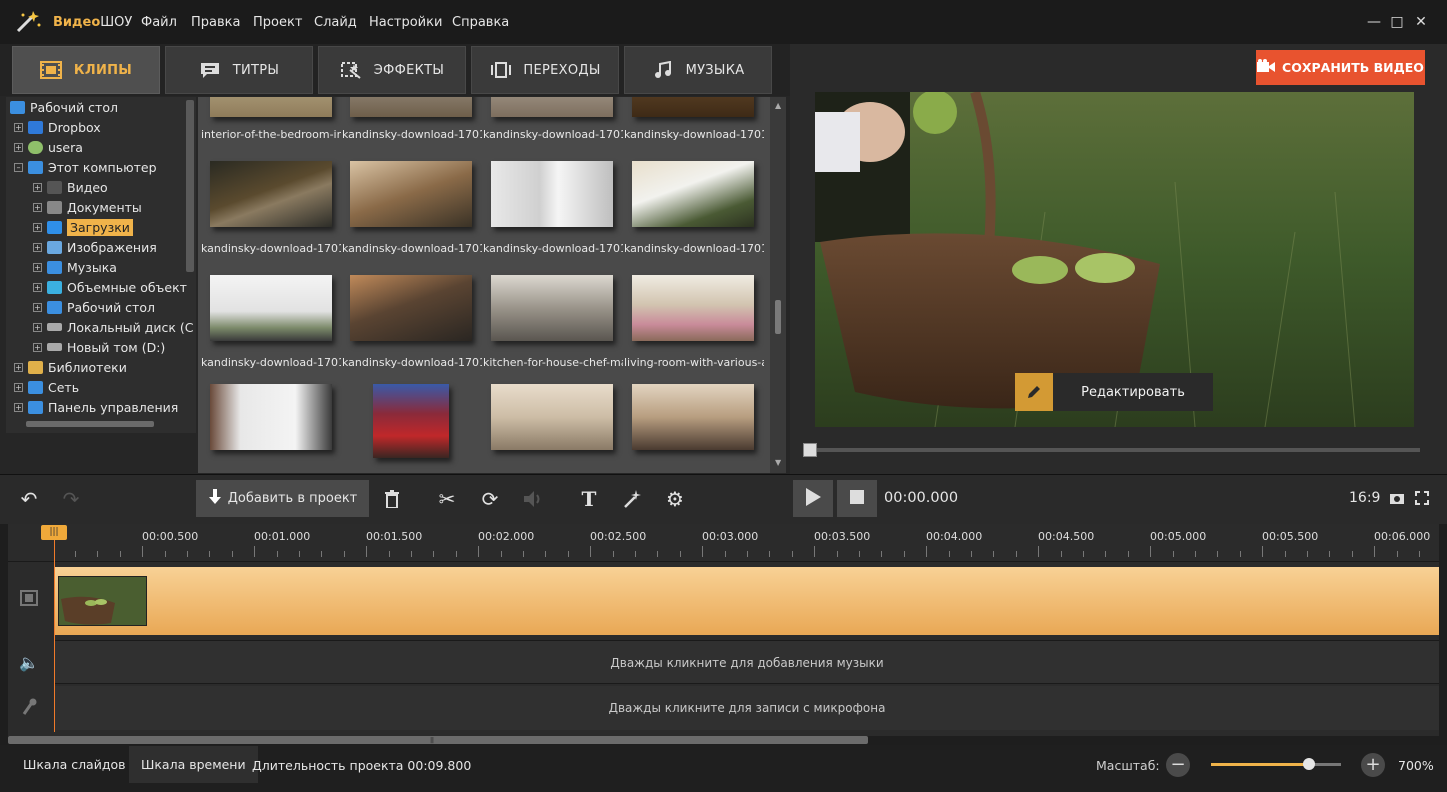 This screenshot has width=1447, height=792. Describe the element at coordinates (533, 499) in the screenshot. I see `volume-icon` at that location.